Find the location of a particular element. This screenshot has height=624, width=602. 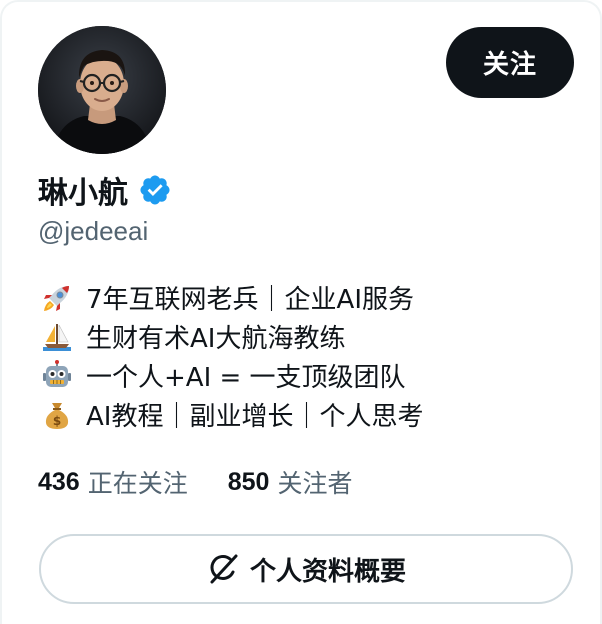

bio-line: 一个人+AI = 一支顶级团队 is located at coordinates (308, 375).